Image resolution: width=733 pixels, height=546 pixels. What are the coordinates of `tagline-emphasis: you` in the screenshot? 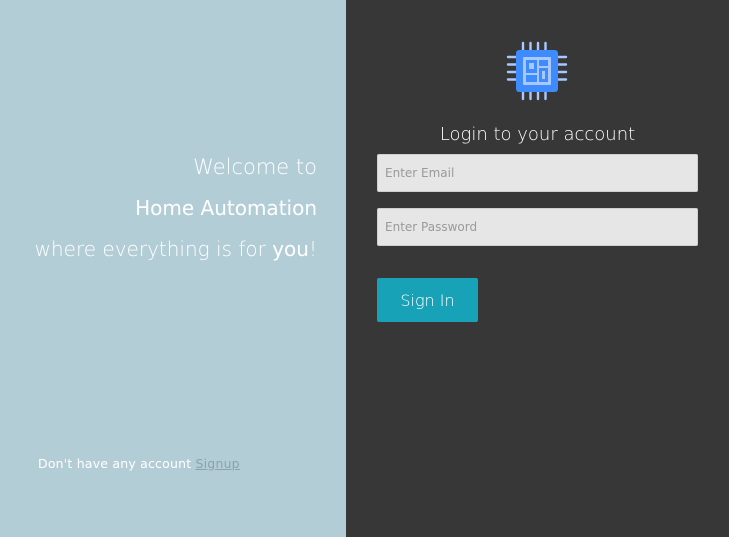 It's located at (290, 249).